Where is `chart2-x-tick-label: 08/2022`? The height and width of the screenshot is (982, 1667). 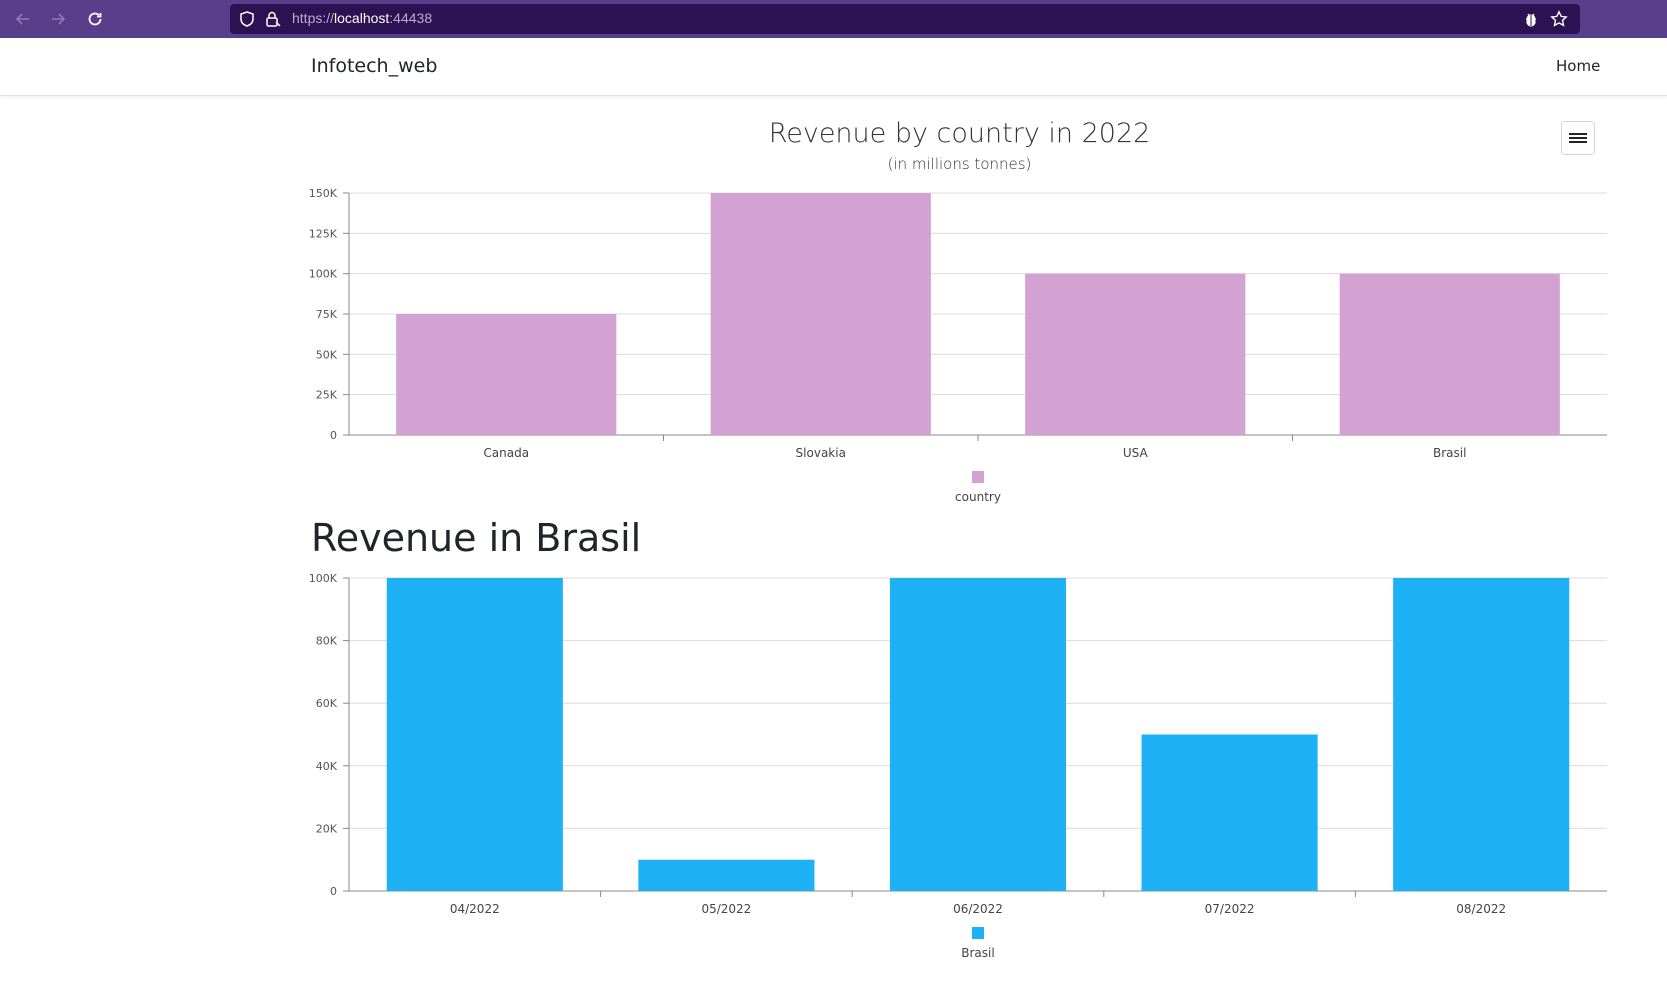
chart2-x-tick-label: 08/2022 is located at coordinates (1481, 909).